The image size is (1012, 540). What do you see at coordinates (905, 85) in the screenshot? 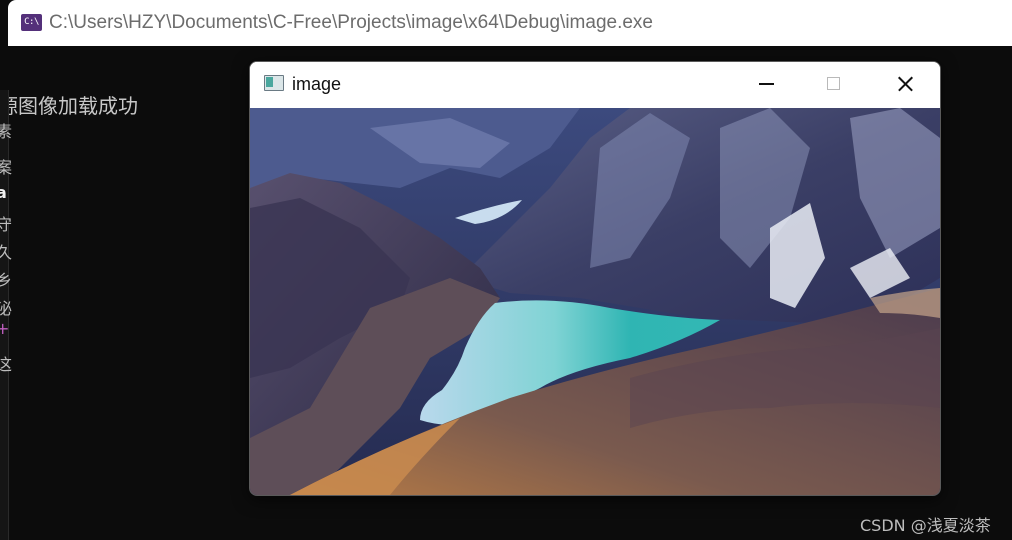
I see `close-button` at bounding box center [905, 85].